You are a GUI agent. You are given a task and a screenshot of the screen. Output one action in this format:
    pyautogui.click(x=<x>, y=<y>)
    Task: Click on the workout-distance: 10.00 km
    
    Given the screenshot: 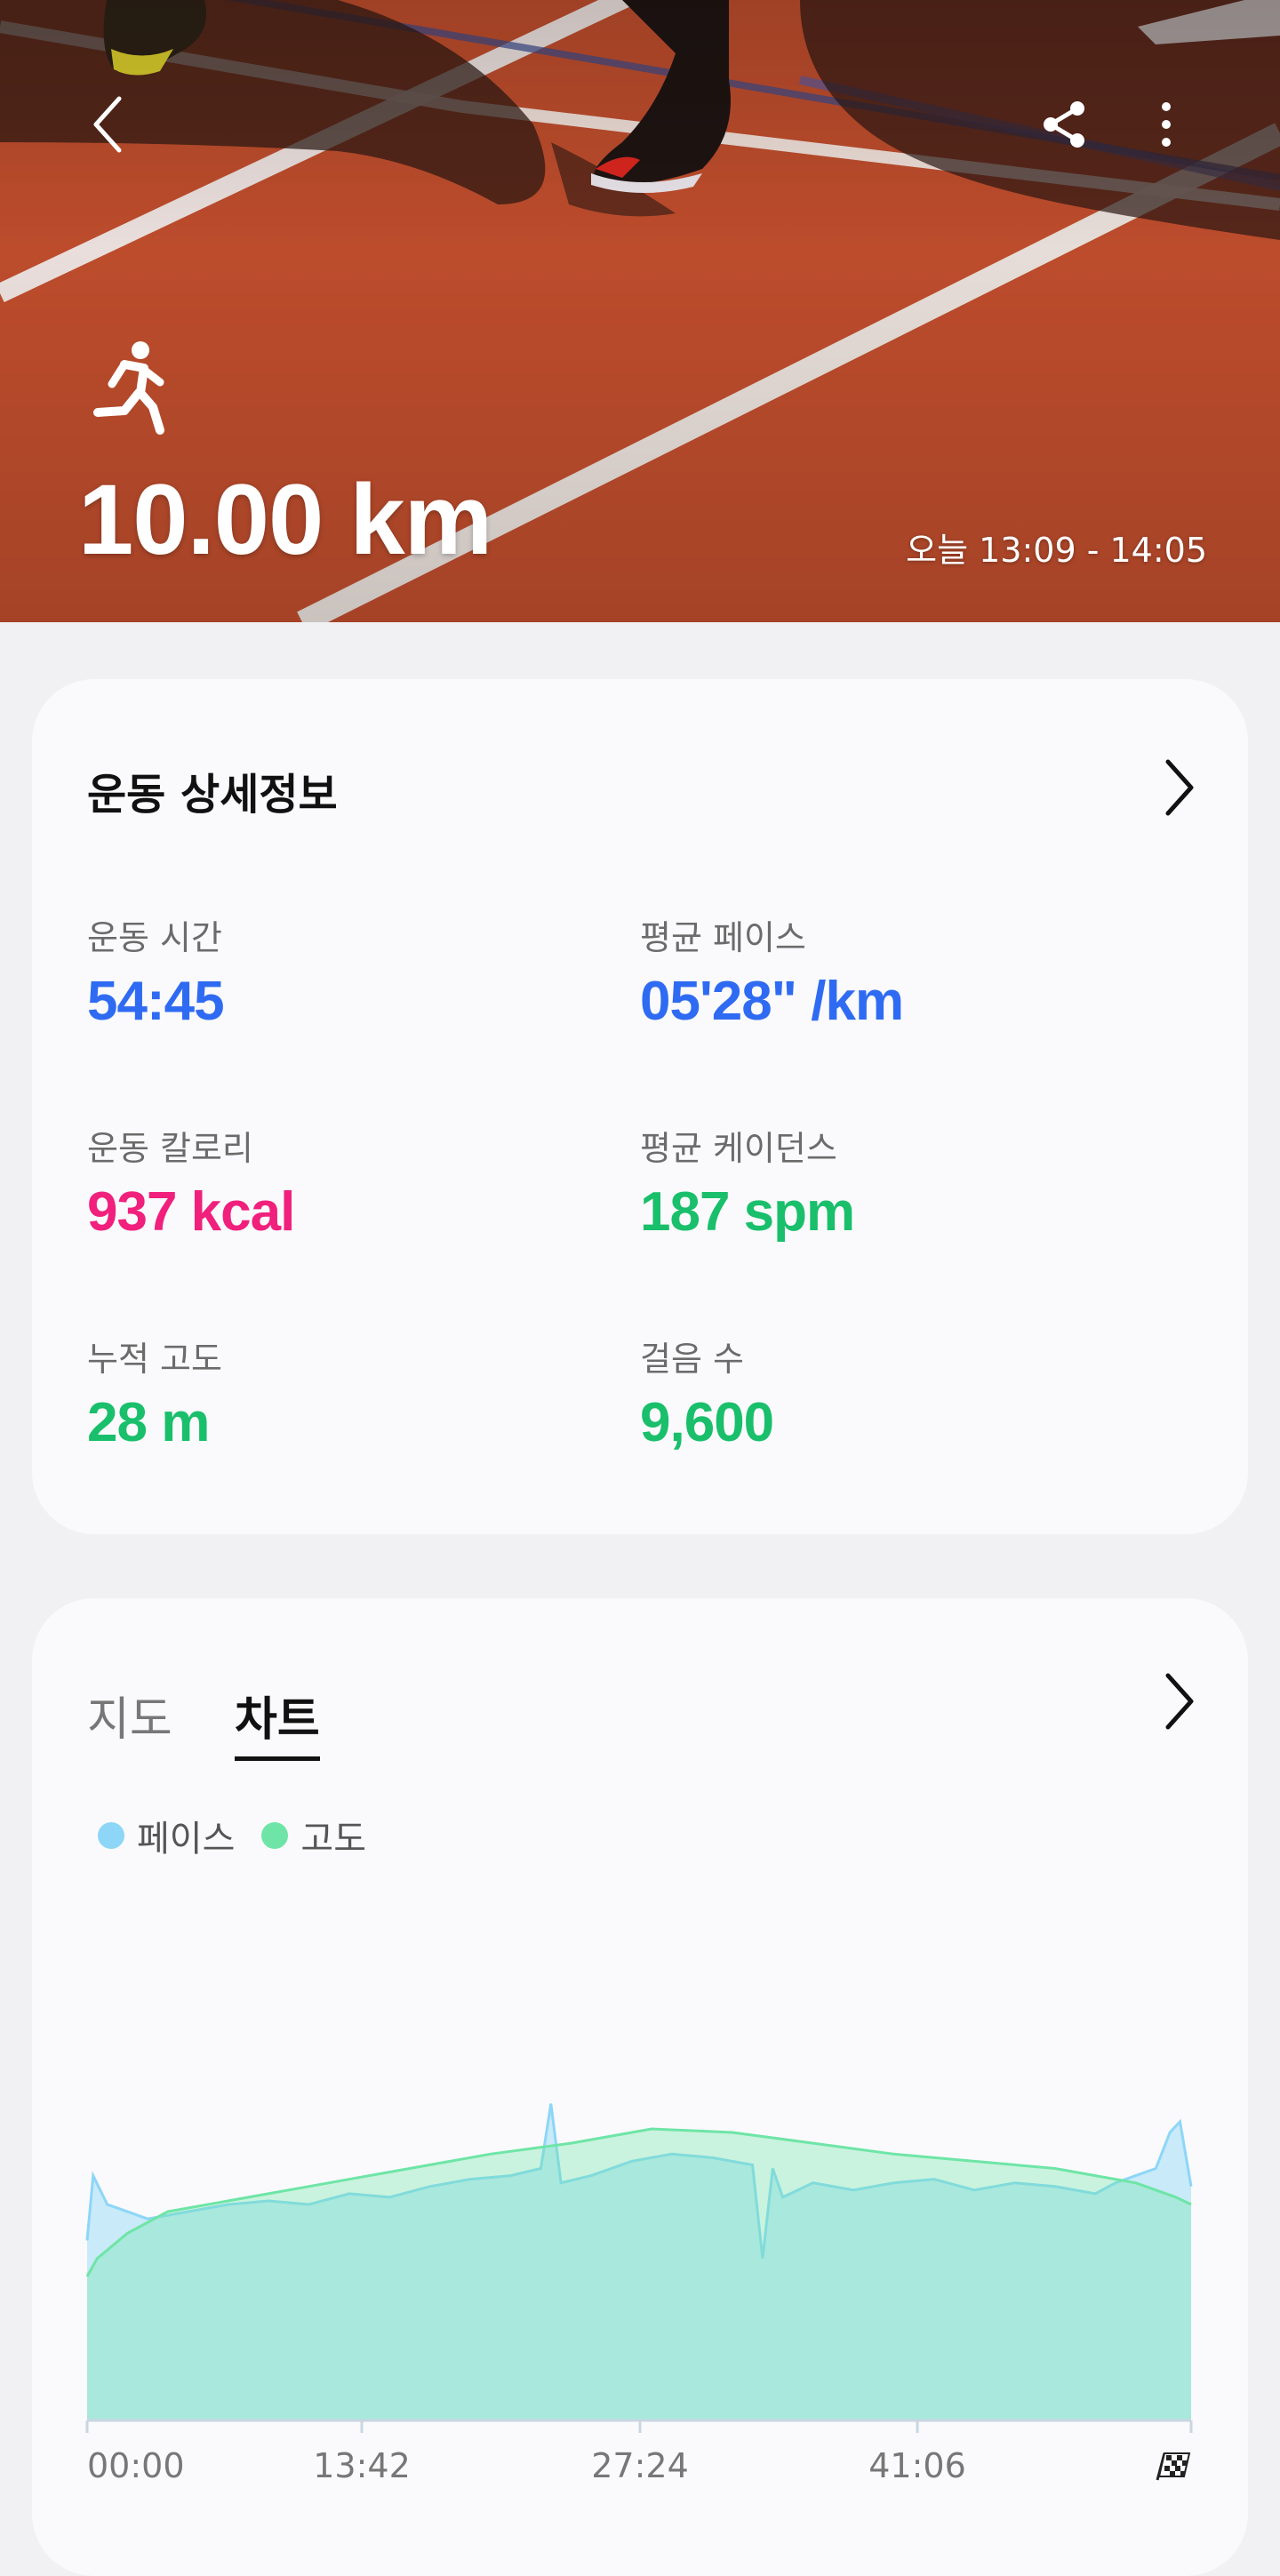 What is the action you would take?
    pyautogui.click(x=285, y=519)
    